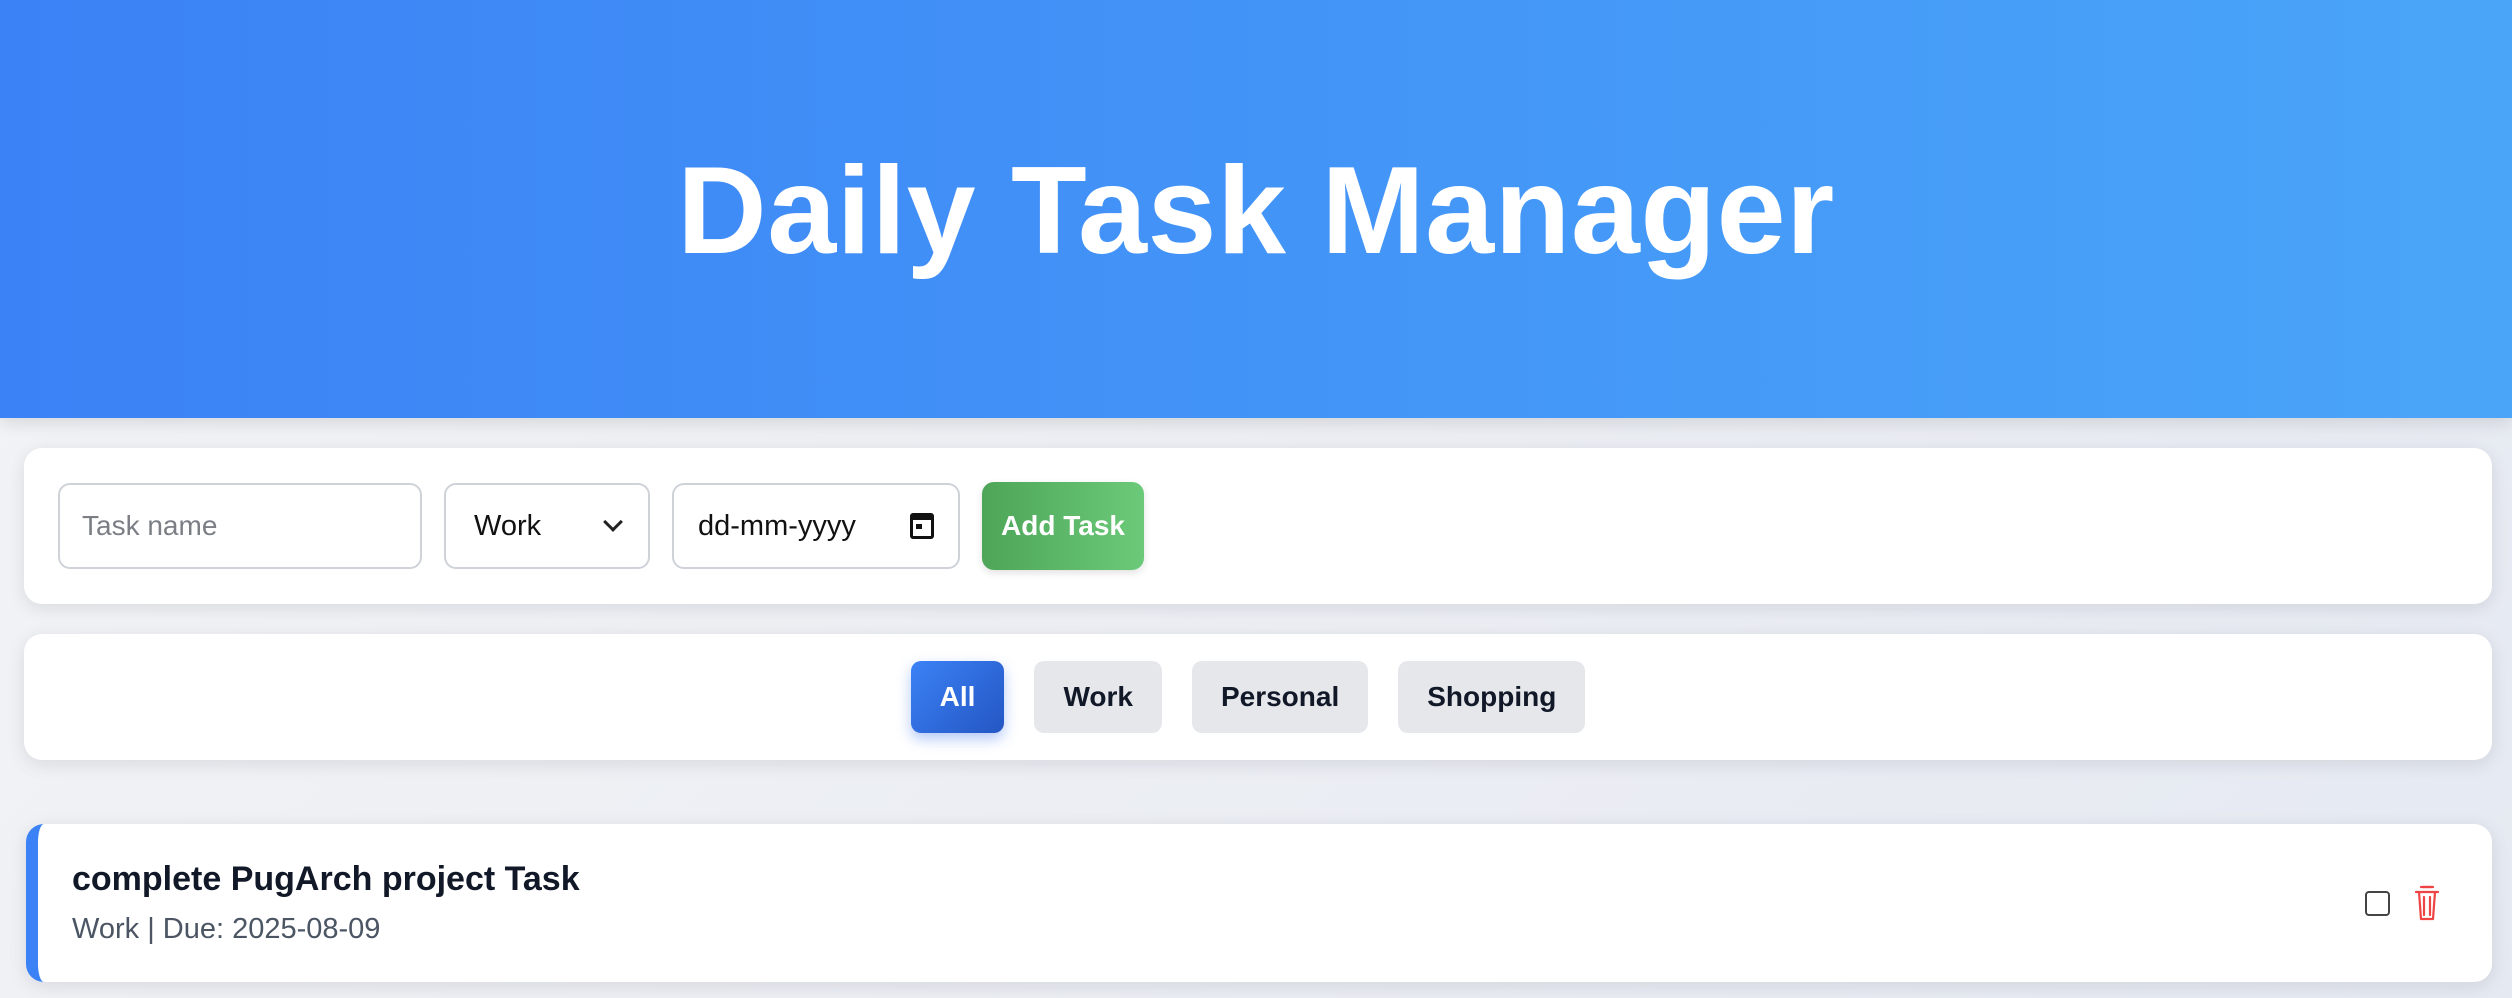 This screenshot has width=2512, height=998. What do you see at coordinates (240, 526) in the screenshot?
I see `task-name-input` at bounding box center [240, 526].